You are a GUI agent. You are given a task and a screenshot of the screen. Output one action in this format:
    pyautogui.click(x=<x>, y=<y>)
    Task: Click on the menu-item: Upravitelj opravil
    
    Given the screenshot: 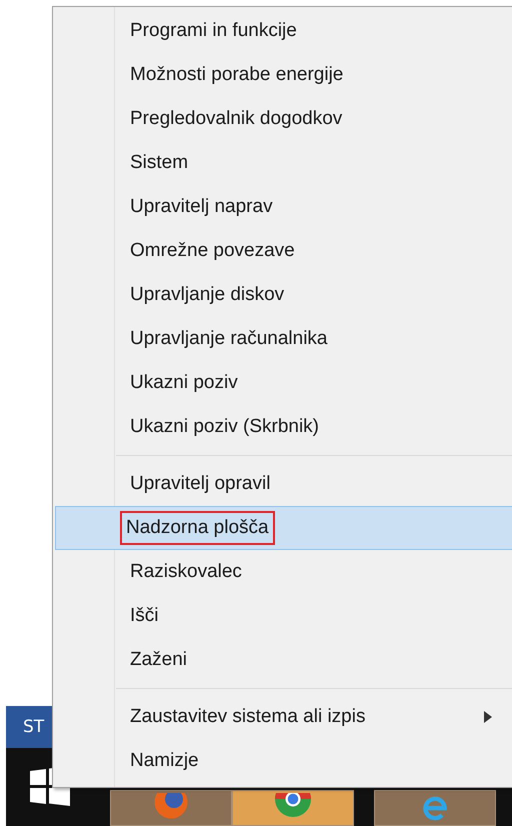 What is the action you would take?
    pyautogui.click(x=283, y=484)
    